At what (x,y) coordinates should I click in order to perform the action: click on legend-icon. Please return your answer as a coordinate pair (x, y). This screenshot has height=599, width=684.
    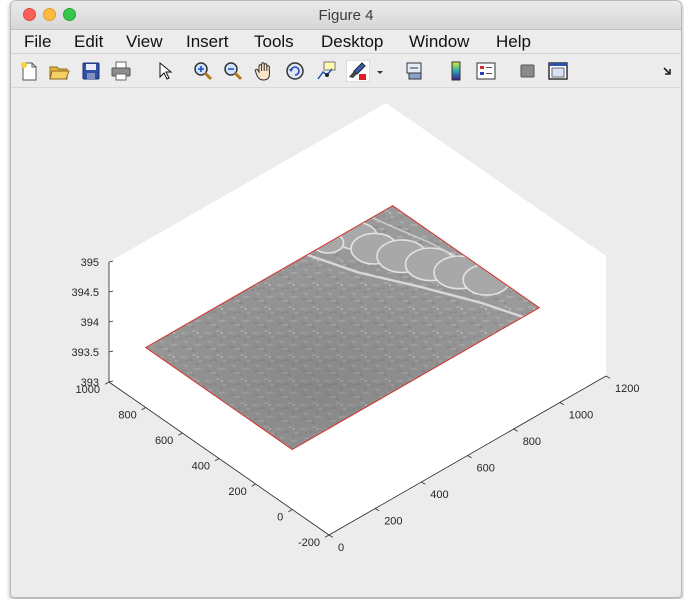
    Looking at the image, I should click on (486, 71).